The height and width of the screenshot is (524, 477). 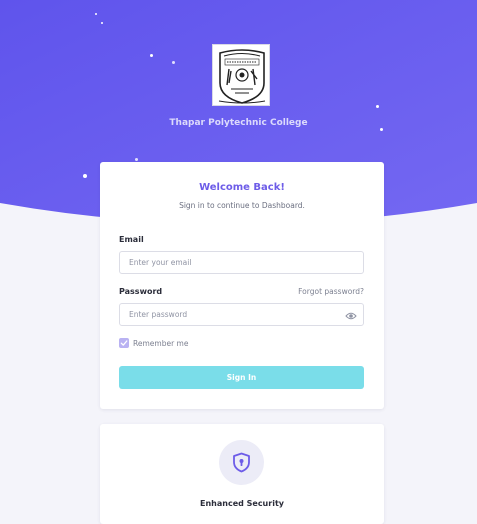 What do you see at coordinates (131, 239) in the screenshot?
I see `email-label: Email` at bounding box center [131, 239].